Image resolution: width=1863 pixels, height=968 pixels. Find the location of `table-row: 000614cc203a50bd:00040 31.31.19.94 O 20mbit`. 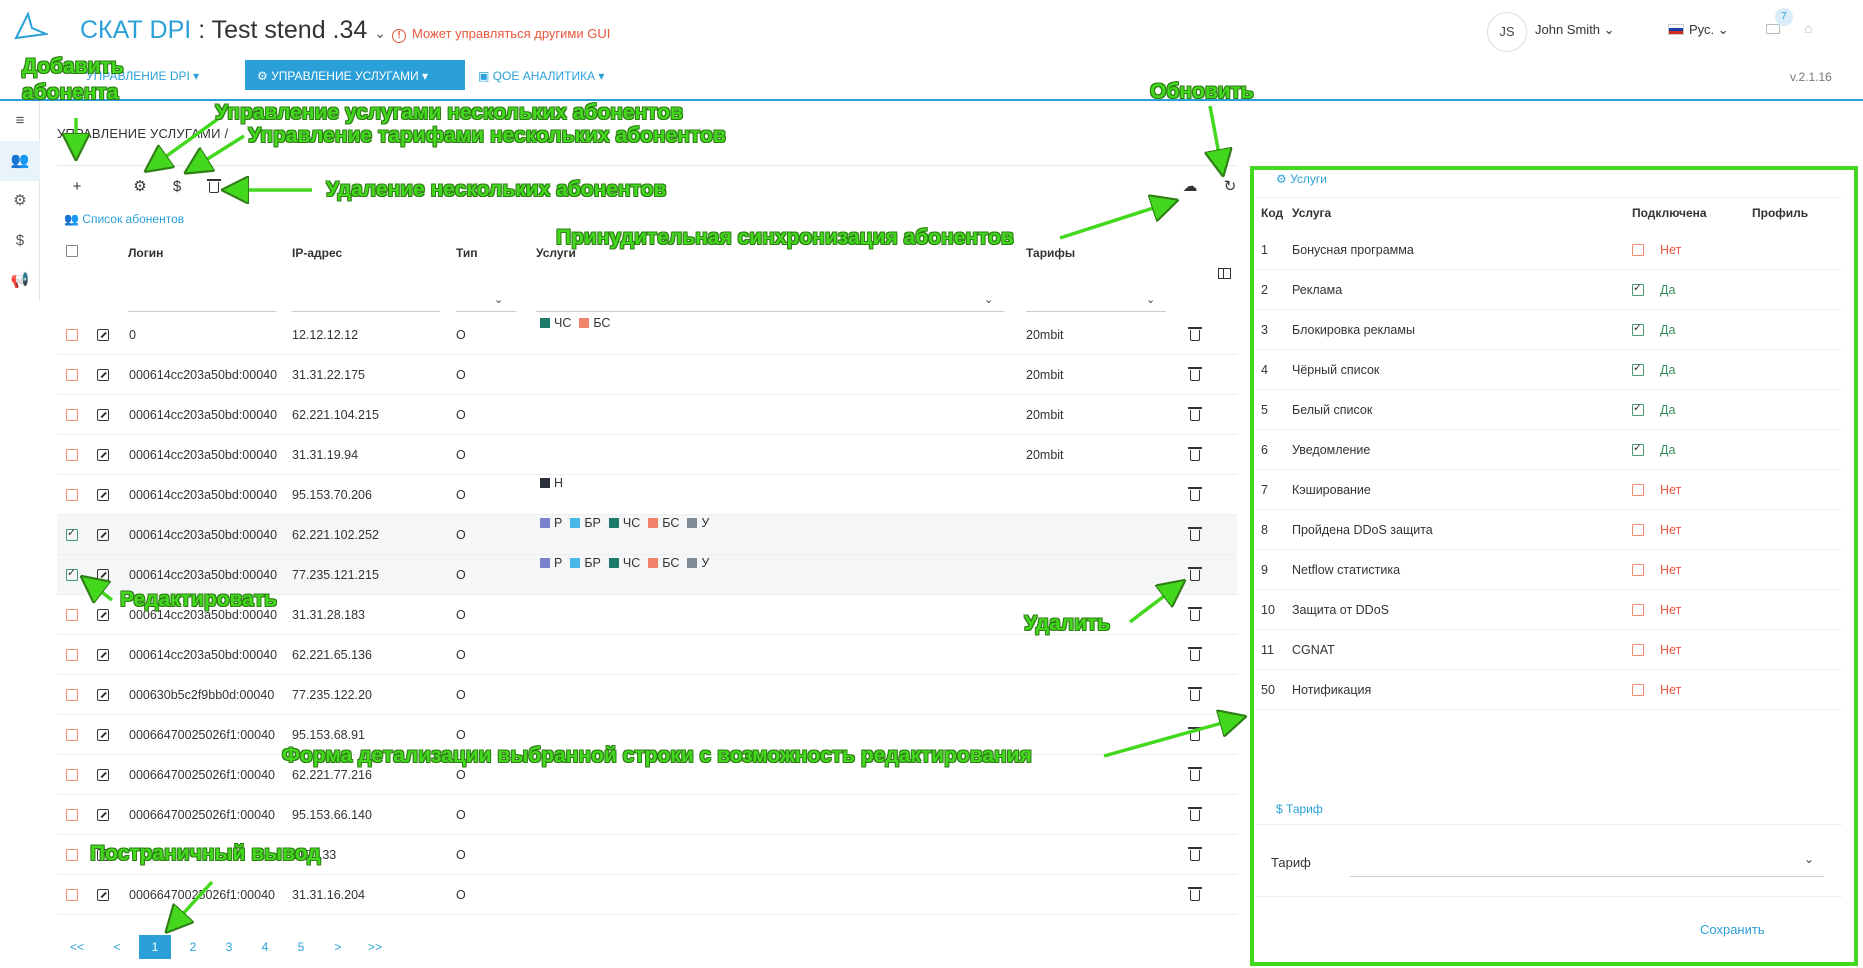

table-row: 000614cc203a50bd:00040 31.31.19.94 O 20mbit is located at coordinates (647, 455).